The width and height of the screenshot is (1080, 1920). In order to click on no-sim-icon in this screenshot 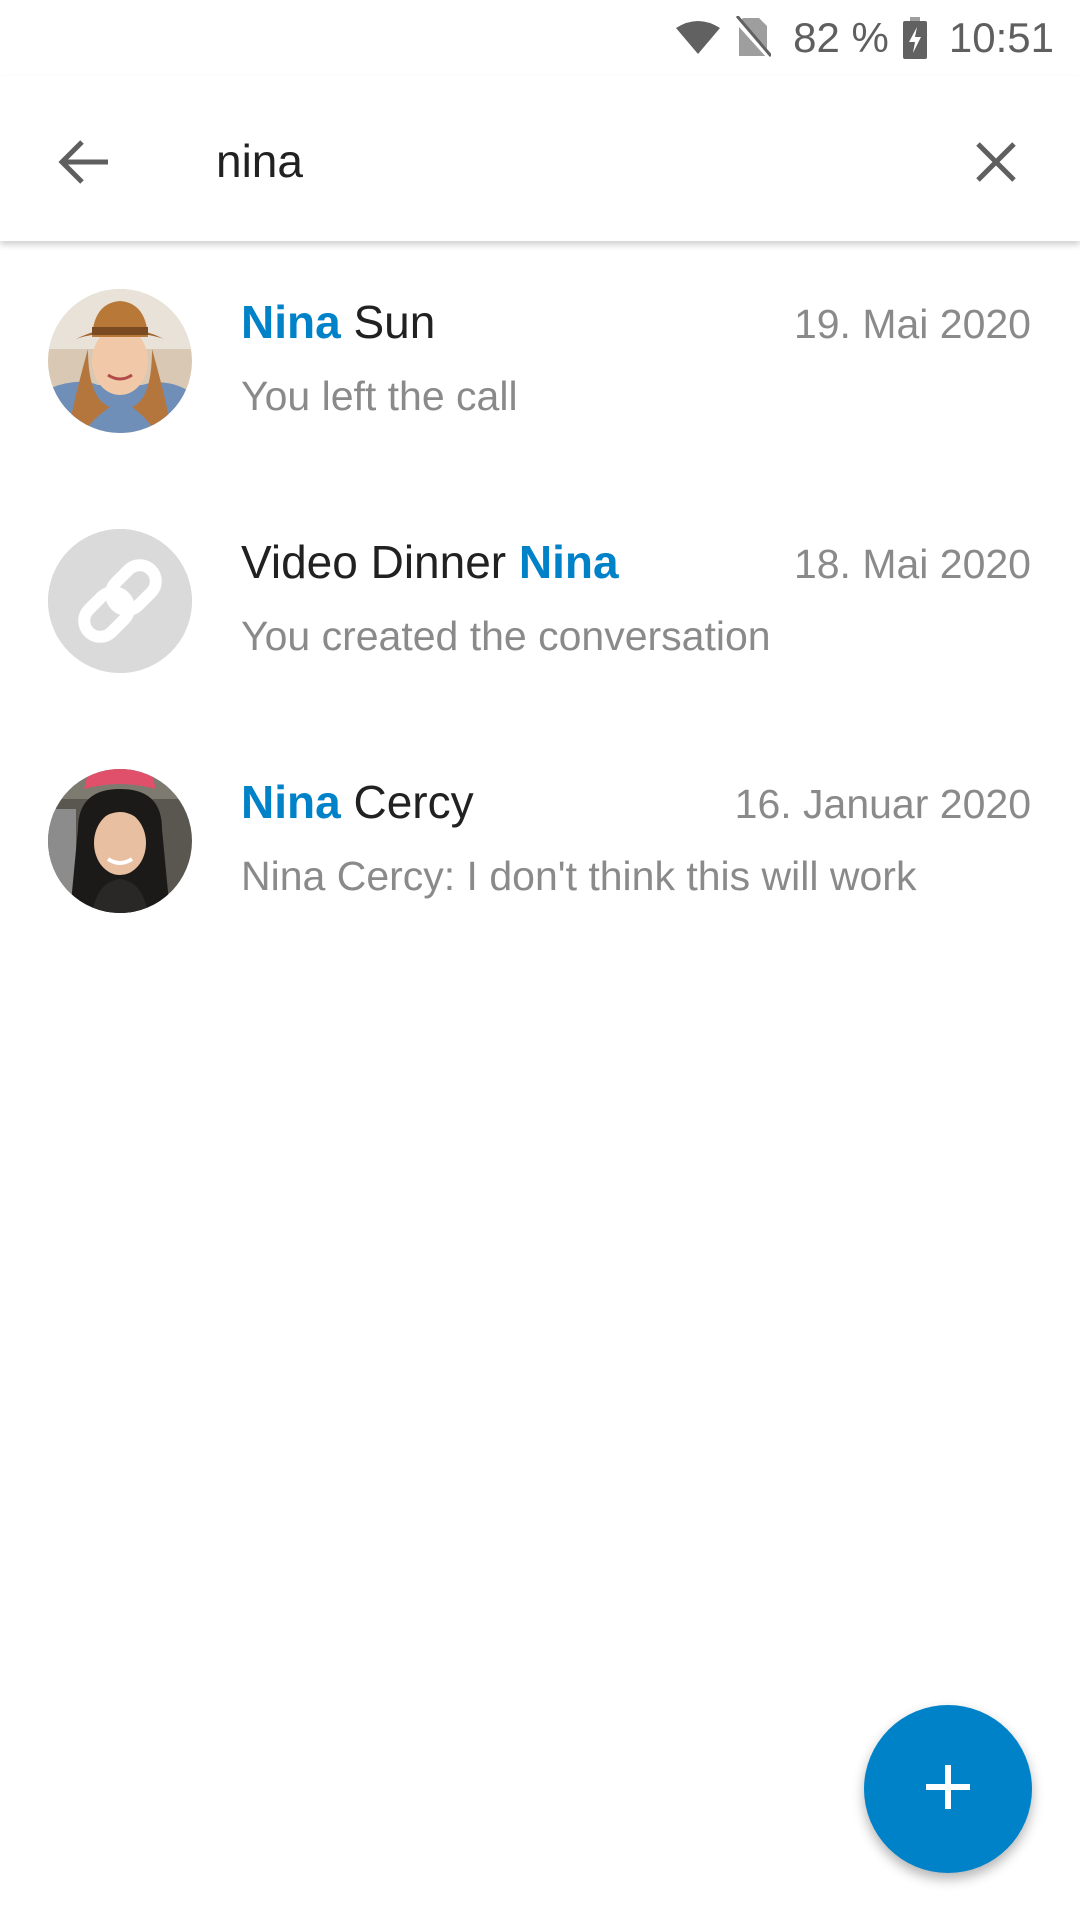, I will do `click(753, 38)`.